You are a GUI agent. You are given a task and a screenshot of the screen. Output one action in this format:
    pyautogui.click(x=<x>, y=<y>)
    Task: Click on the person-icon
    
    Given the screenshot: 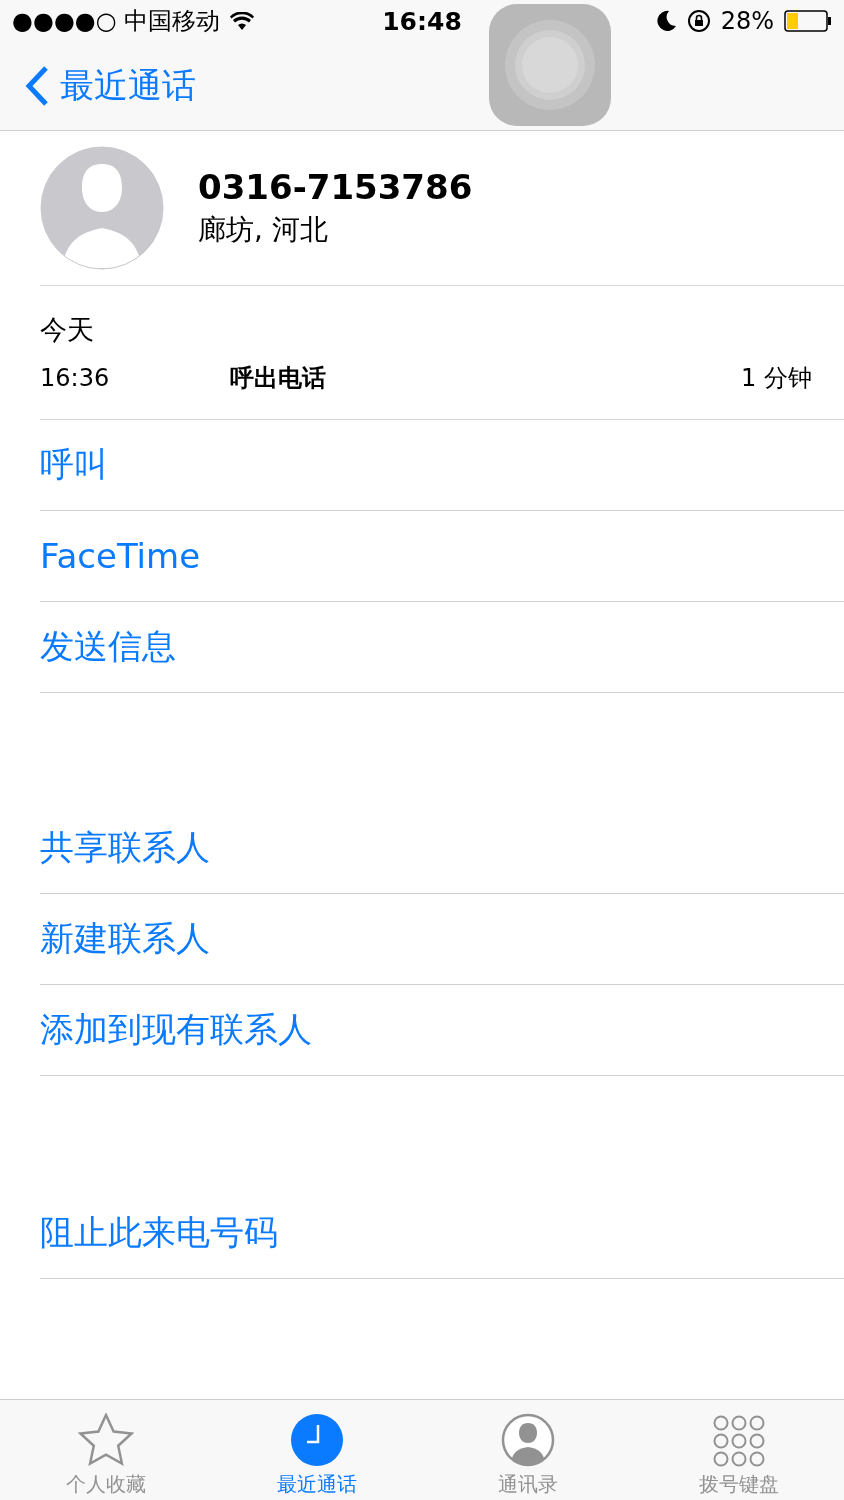 What is the action you would take?
    pyautogui.click(x=527, y=1440)
    